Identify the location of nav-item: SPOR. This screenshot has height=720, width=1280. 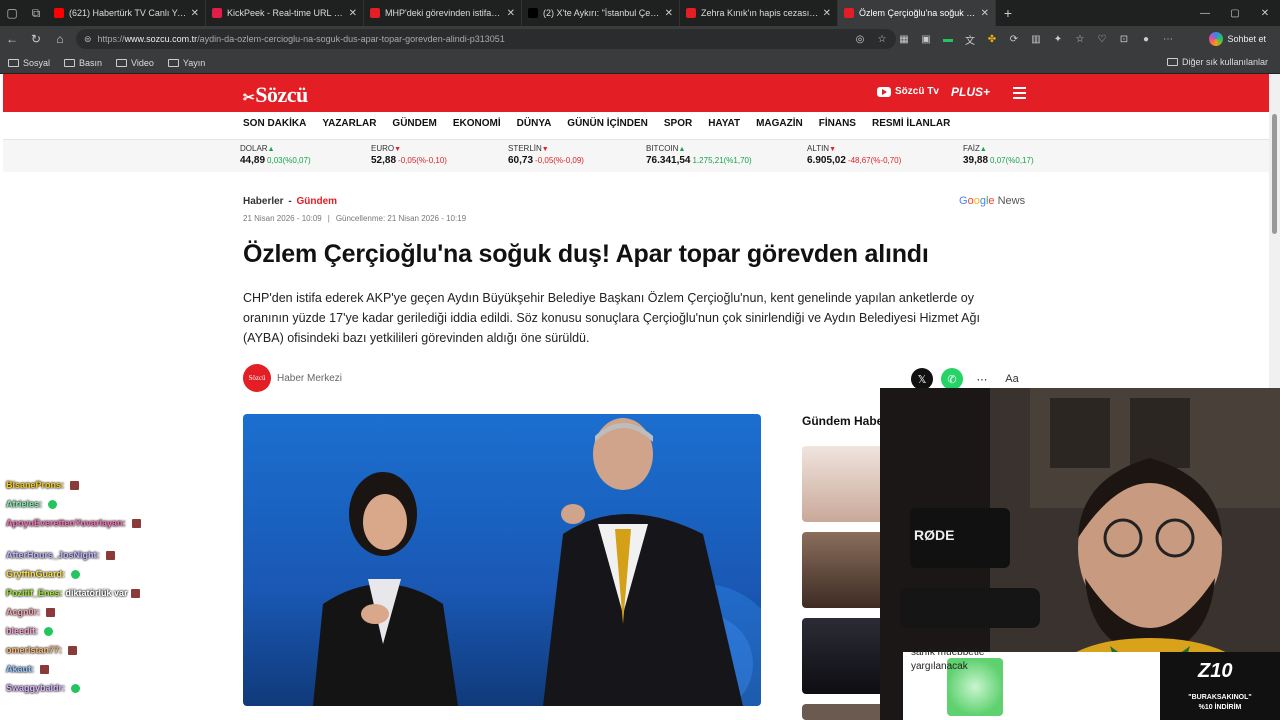
(678, 123).